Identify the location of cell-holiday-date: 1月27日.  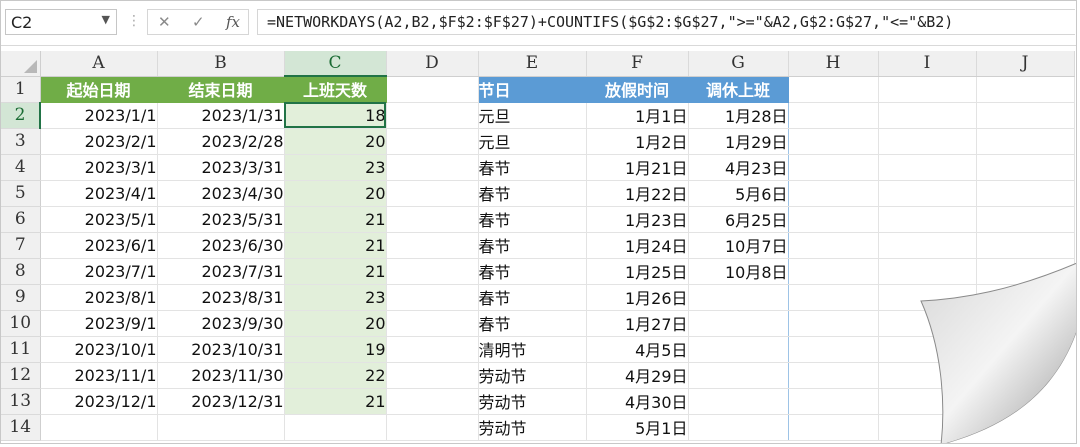
(637, 323).